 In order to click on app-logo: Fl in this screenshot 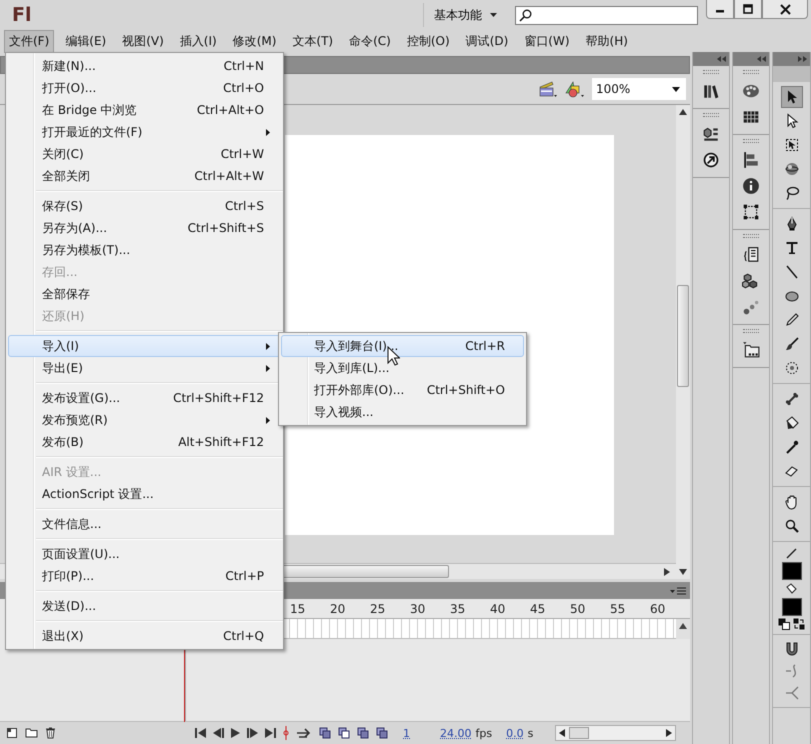, I will do `click(22, 15)`.